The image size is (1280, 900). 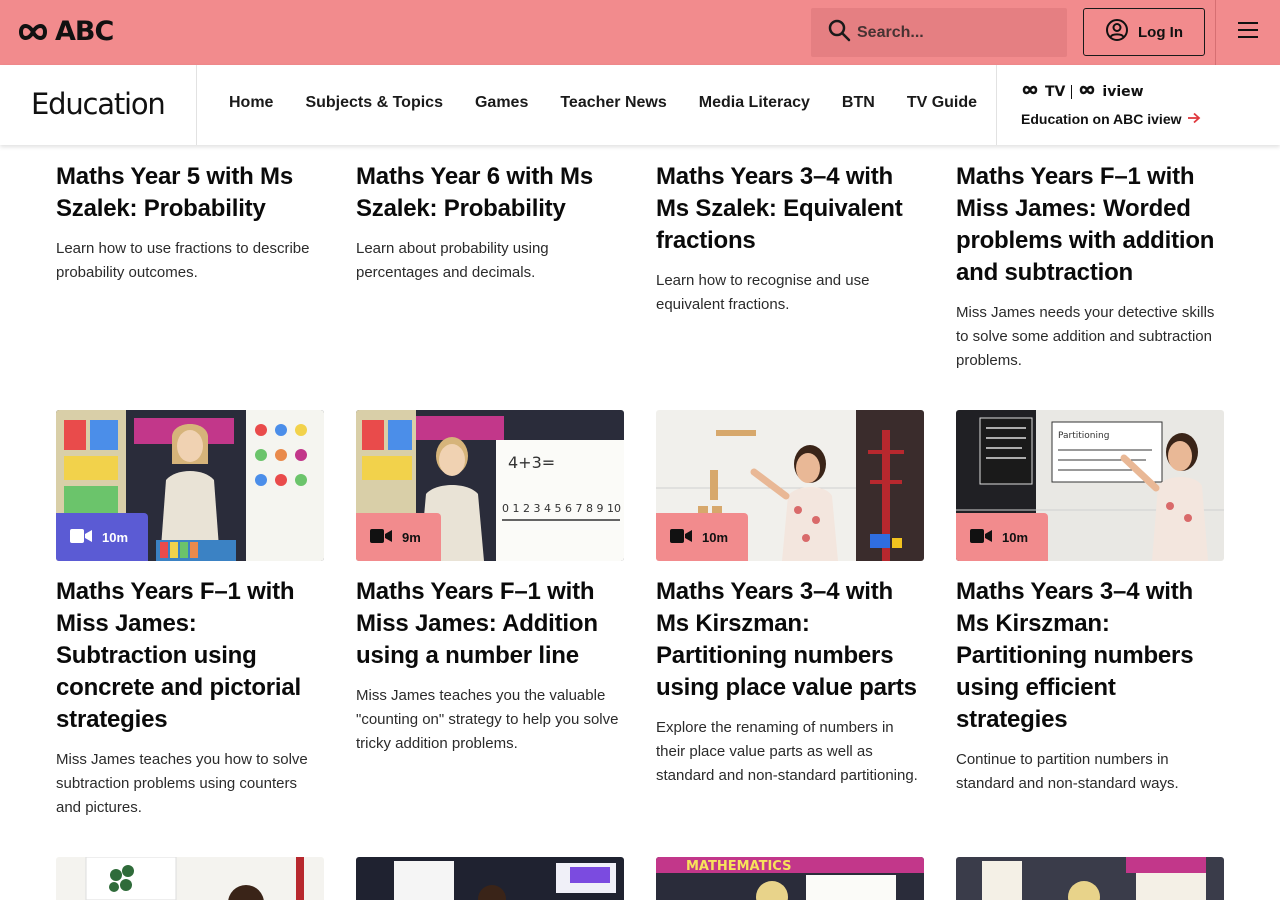 I want to click on top-bar: ABC Log In, so click(x=640, y=32).